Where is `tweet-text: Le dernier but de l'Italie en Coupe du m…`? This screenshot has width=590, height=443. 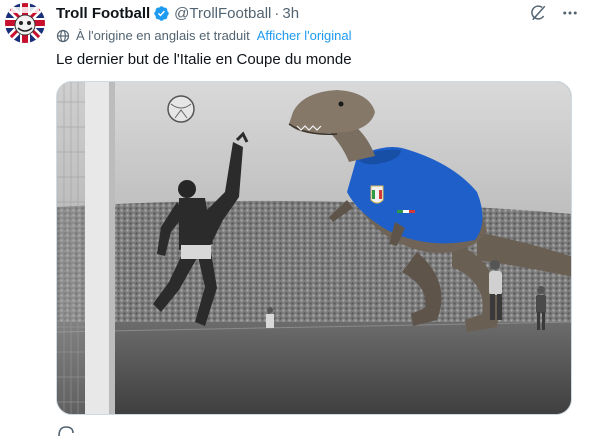
tweet-text: Le dernier but de l'Italie en Coupe du m… is located at coordinates (204, 59).